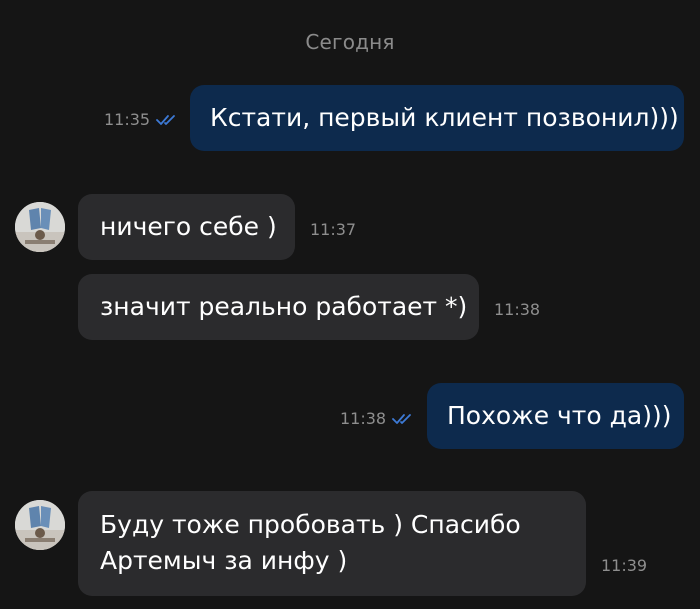 The image size is (700, 609). I want to click on message-time: 11:37, so click(333, 229).